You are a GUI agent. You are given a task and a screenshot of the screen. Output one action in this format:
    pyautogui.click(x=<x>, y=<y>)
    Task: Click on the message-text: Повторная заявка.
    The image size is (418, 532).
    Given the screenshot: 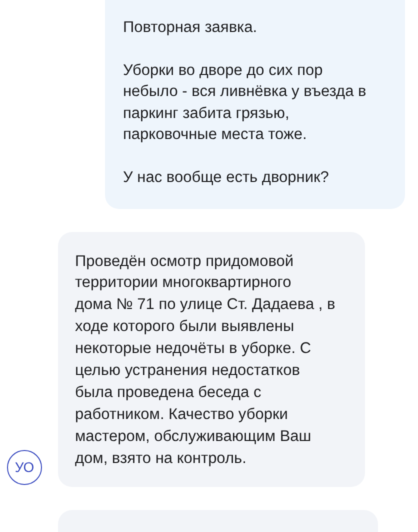 What is the action you would take?
    pyautogui.click(x=190, y=28)
    